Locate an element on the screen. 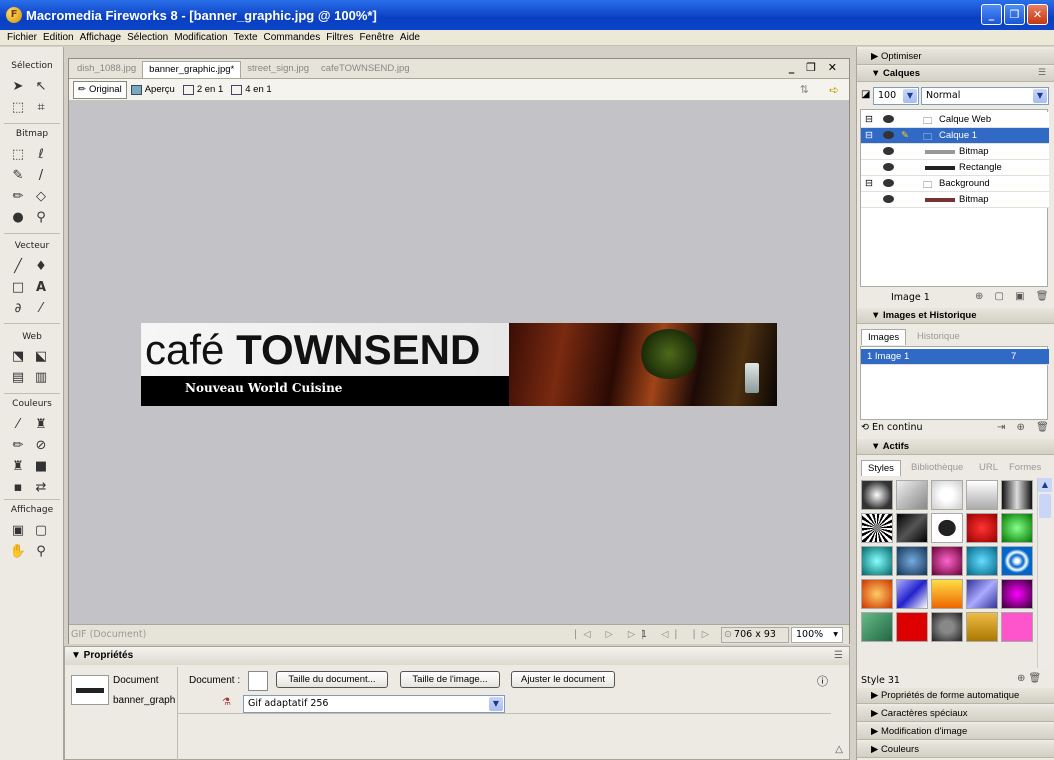  palette-select: Gif adaptatif 256 ▼ is located at coordinates (374, 704).